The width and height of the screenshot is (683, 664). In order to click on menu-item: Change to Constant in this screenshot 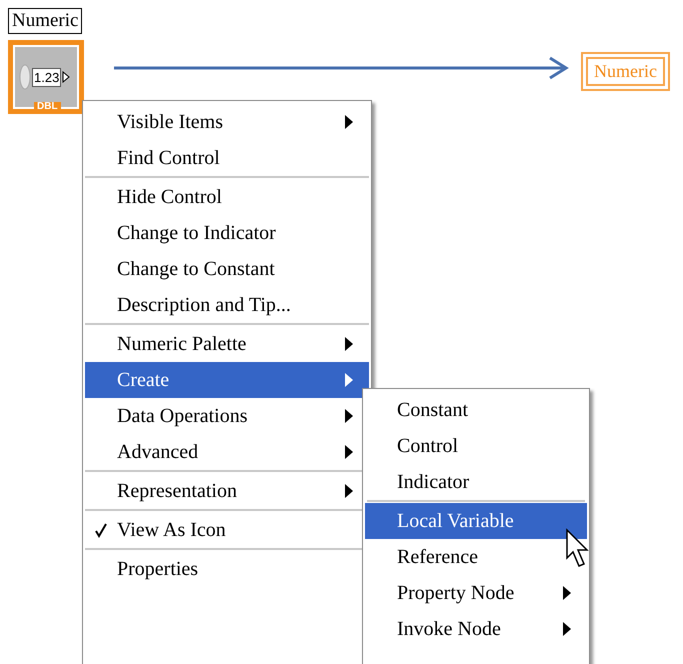, I will do `click(227, 269)`.